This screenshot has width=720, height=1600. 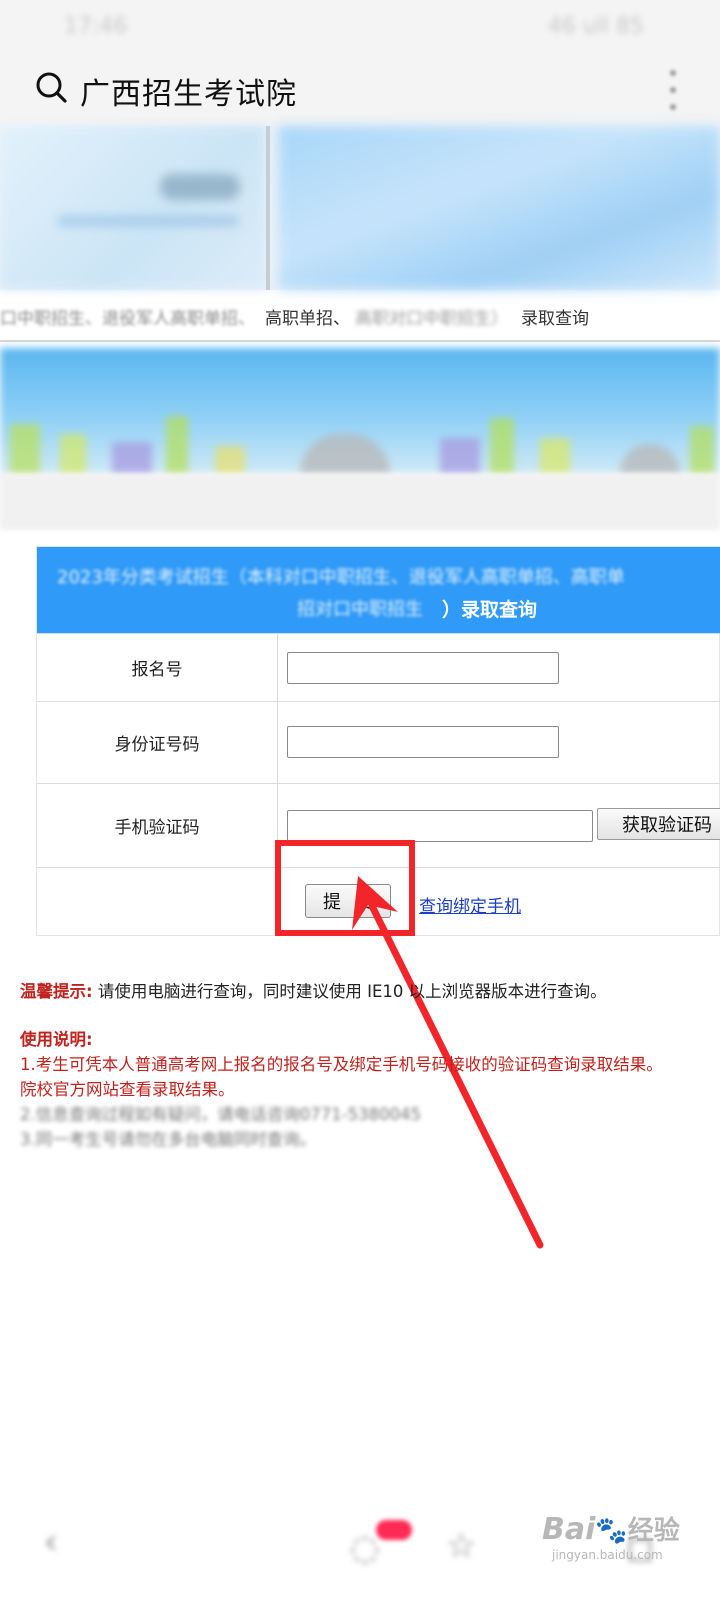 I want to click on id-number-input, so click(x=423, y=742).